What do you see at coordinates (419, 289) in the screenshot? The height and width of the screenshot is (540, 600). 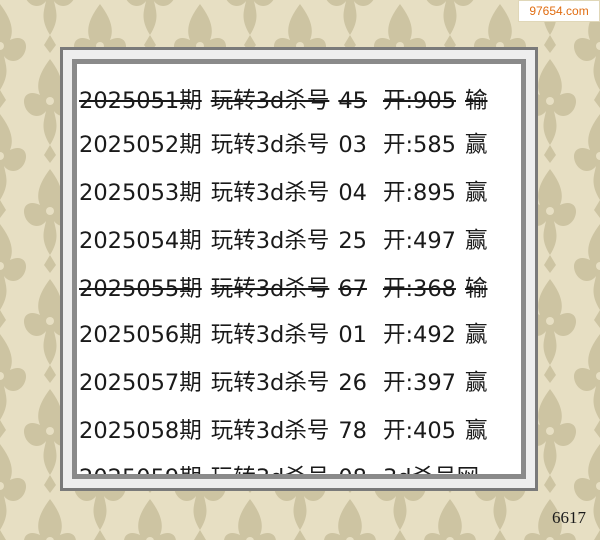 I see `draw-result: 开:368` at bounding box center [419, 289].